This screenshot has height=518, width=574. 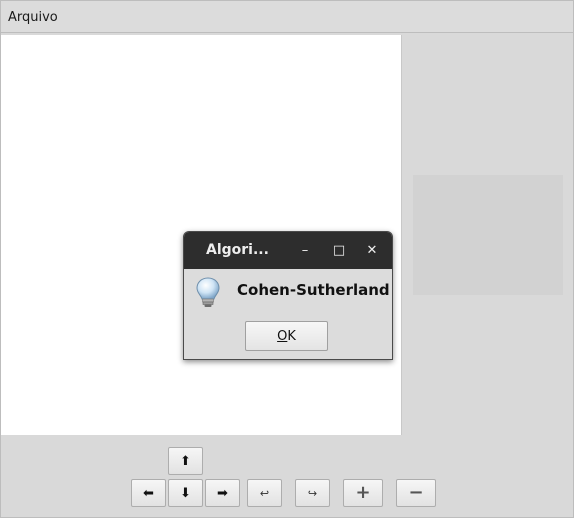 I want to click on rotate-left-icon: ↩, so click(x=264, y=493).